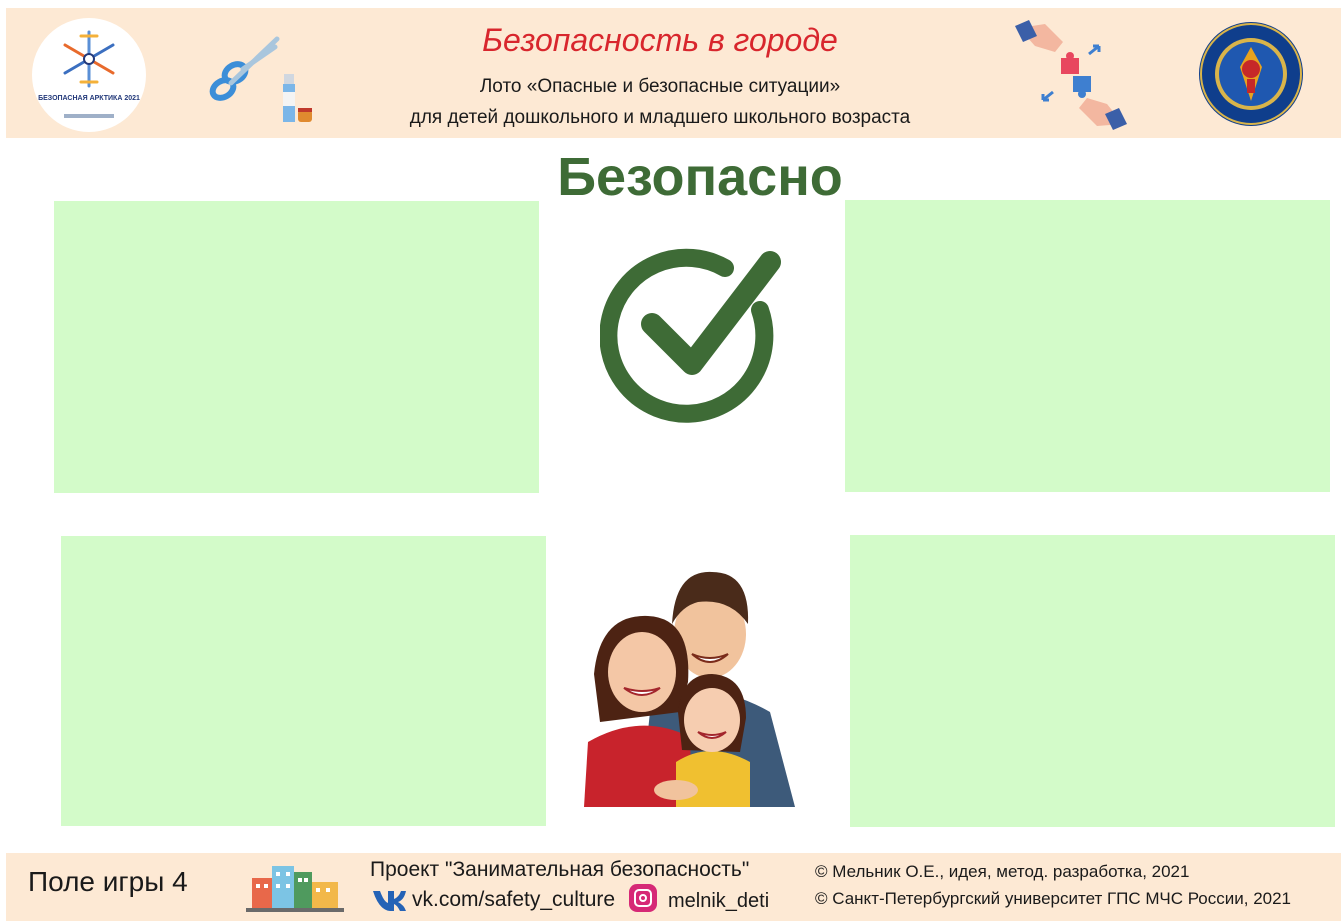 The height and width of the screenshot is (921, 1341). I want to click on city-buildings-icon, so click(295, 889).